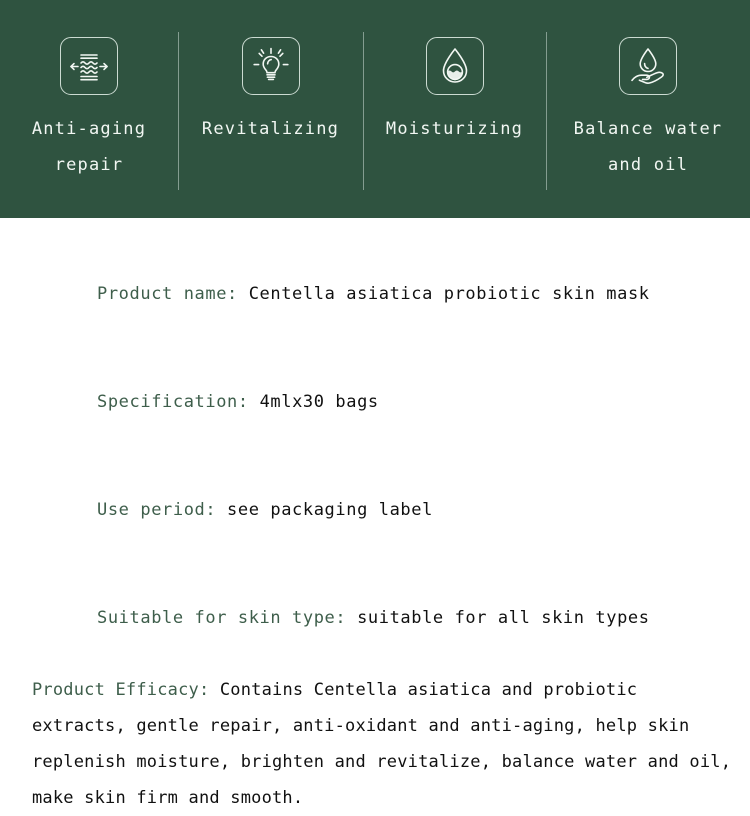  I want to click on revitalizing-lightbulb-icon, so click(271, 66).